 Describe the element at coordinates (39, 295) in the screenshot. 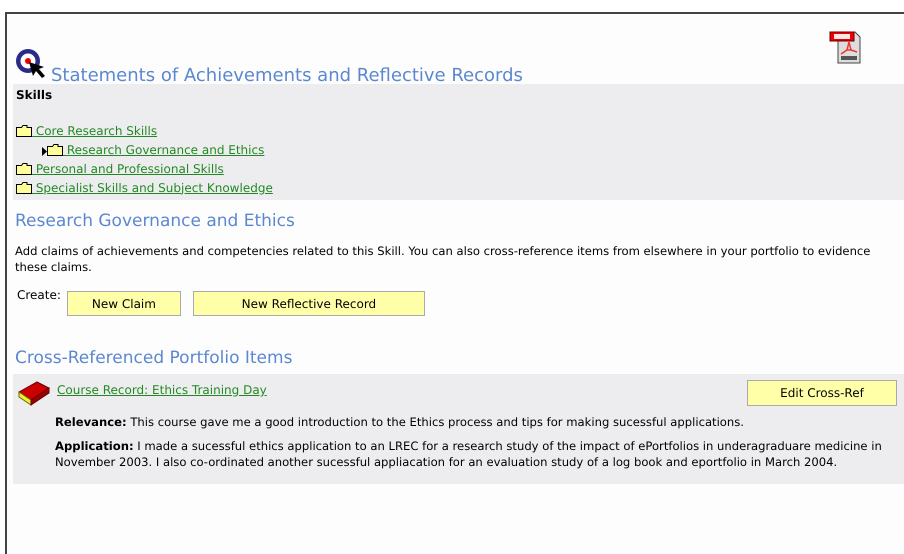

I see `create-label: Create:` at that location.